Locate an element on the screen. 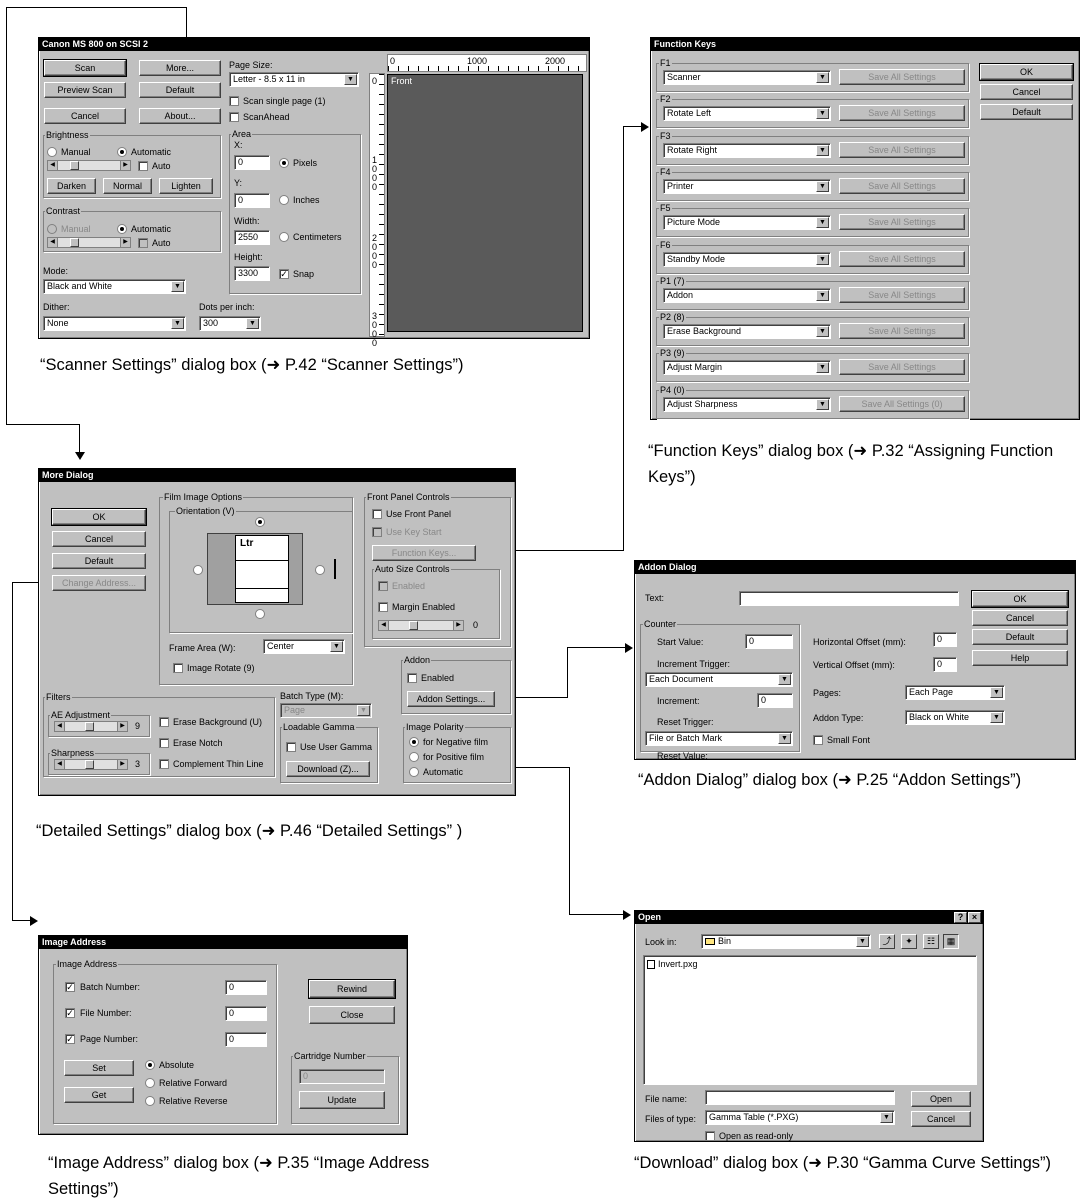 This screenshot has width=1090, height=1204. scan-single-page-checkbox is located at coordinates (234, 101).